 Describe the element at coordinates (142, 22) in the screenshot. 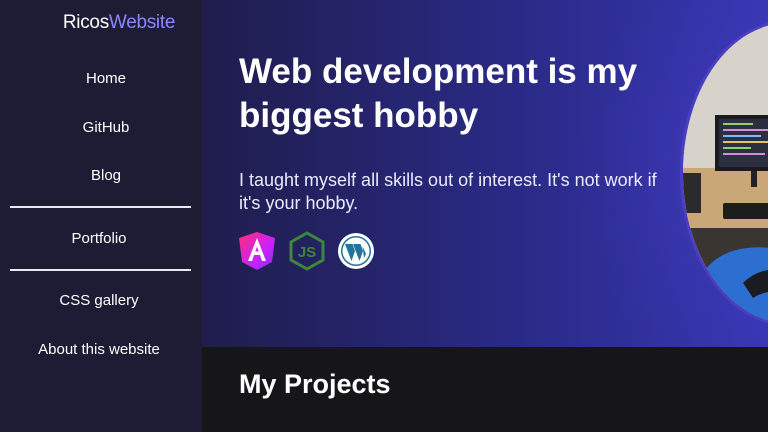

I see `logo-text-accent: Website` at that location.